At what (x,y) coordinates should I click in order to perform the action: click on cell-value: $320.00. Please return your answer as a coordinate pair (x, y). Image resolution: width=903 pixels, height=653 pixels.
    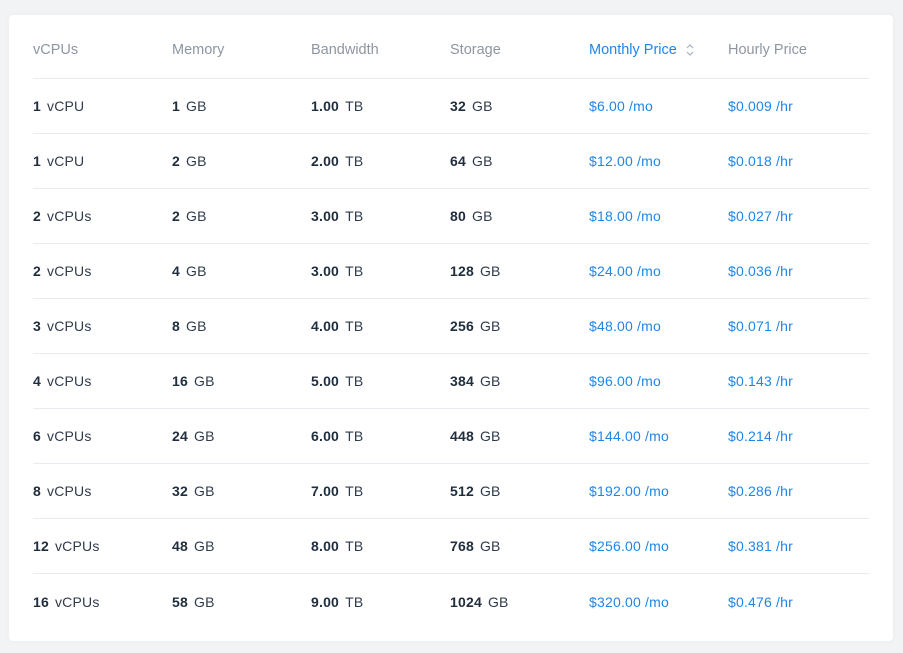
    Looking at the image, I should click on (615, 601).